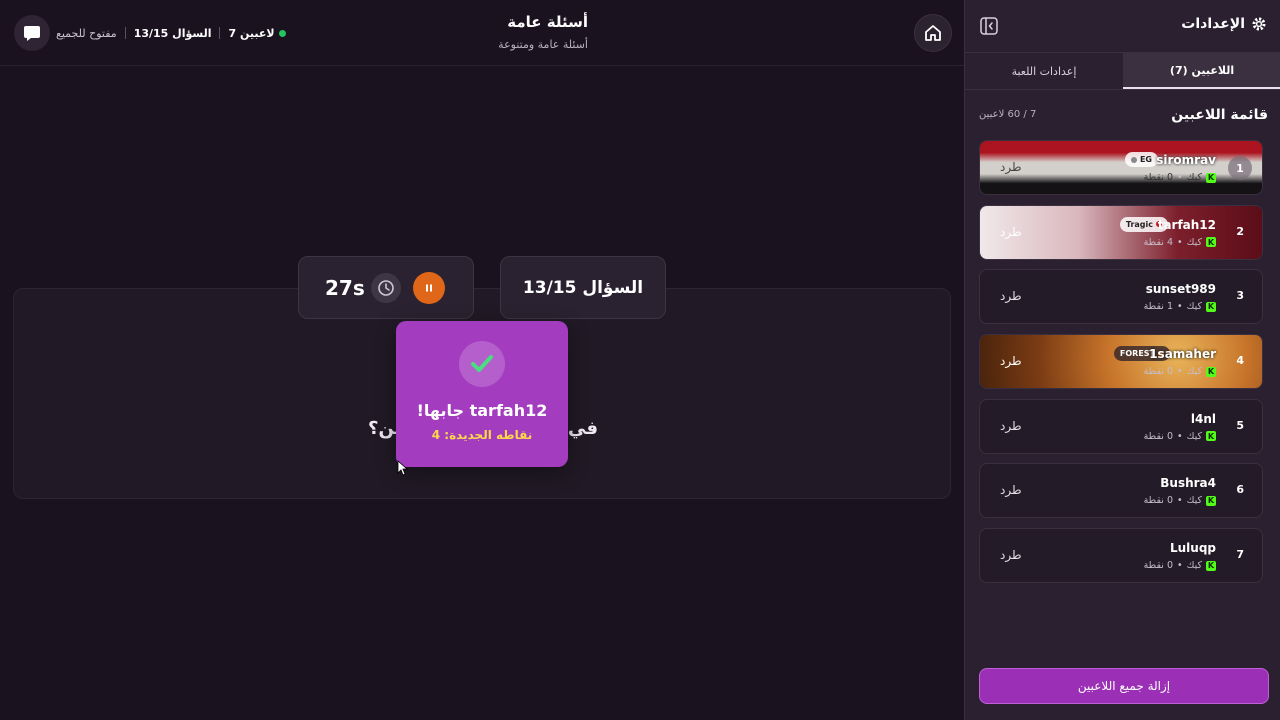  I want to click on pause-button, so click(429, 287).